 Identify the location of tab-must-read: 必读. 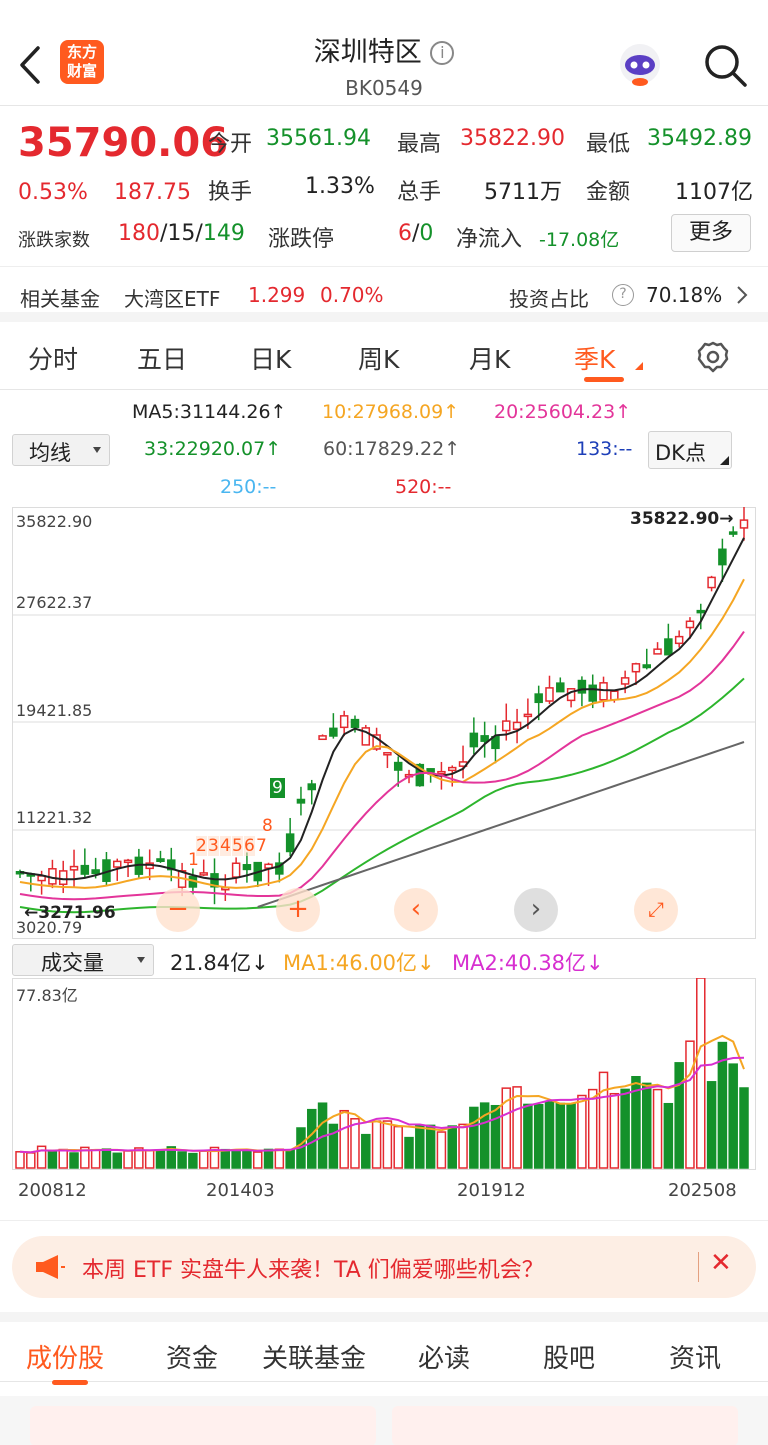
(444, 1356).